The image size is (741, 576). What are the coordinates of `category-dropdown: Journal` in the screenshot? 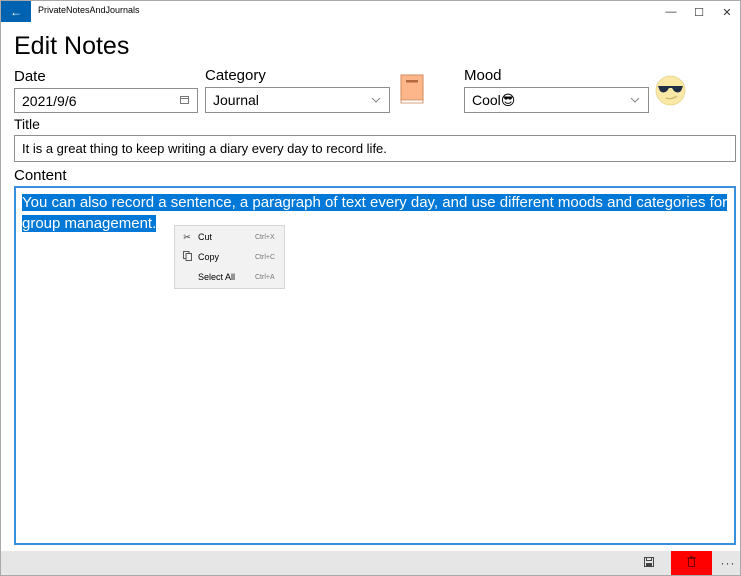 It's located at (297, 100).